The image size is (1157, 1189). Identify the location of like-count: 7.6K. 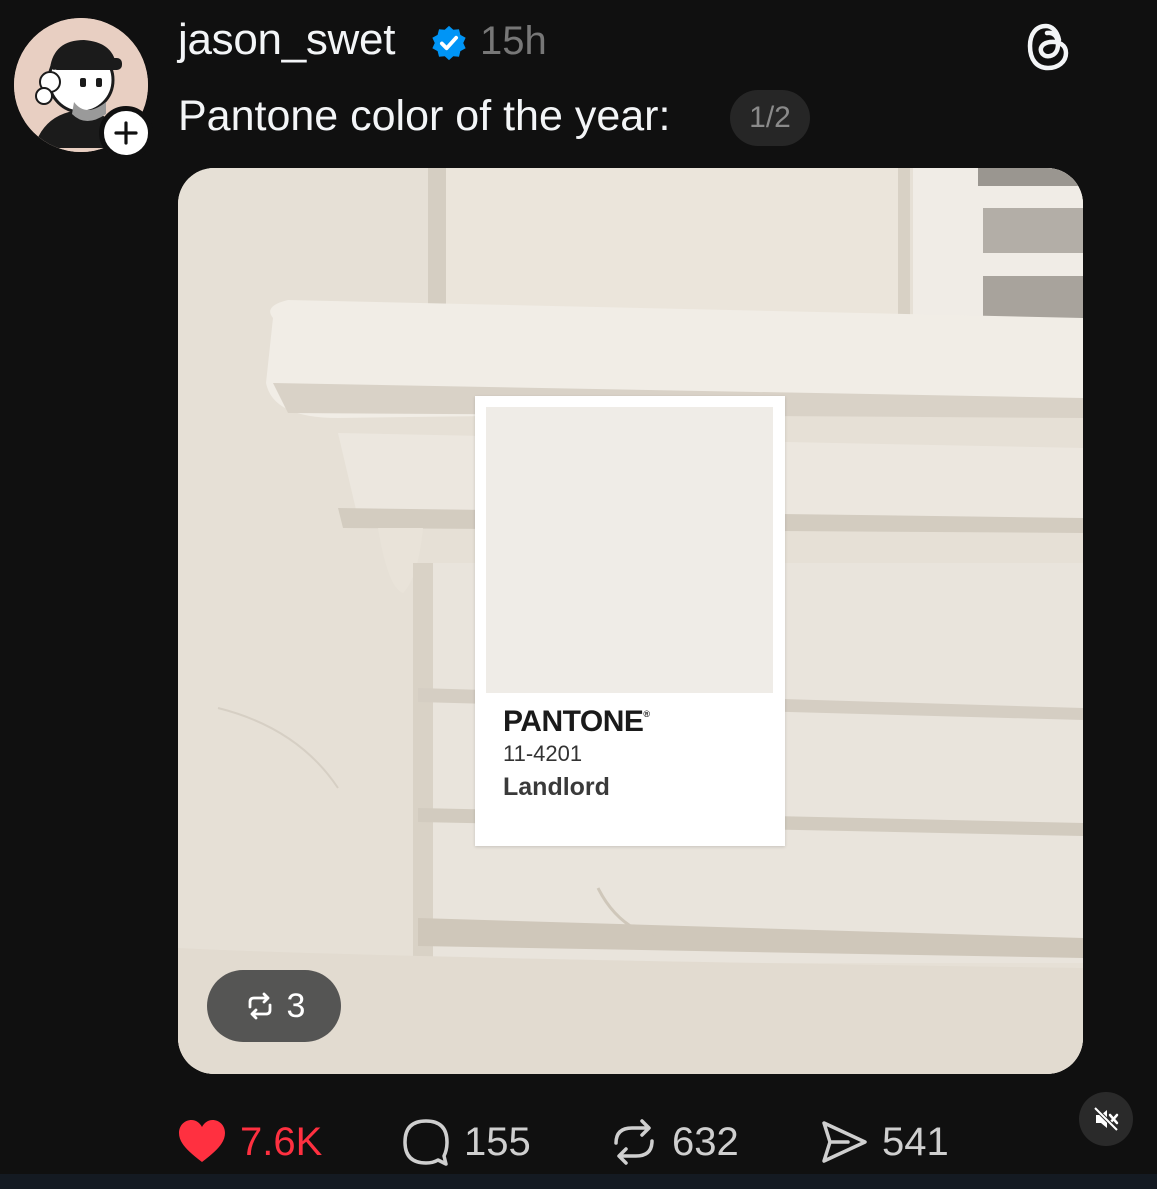
(281, 1141).